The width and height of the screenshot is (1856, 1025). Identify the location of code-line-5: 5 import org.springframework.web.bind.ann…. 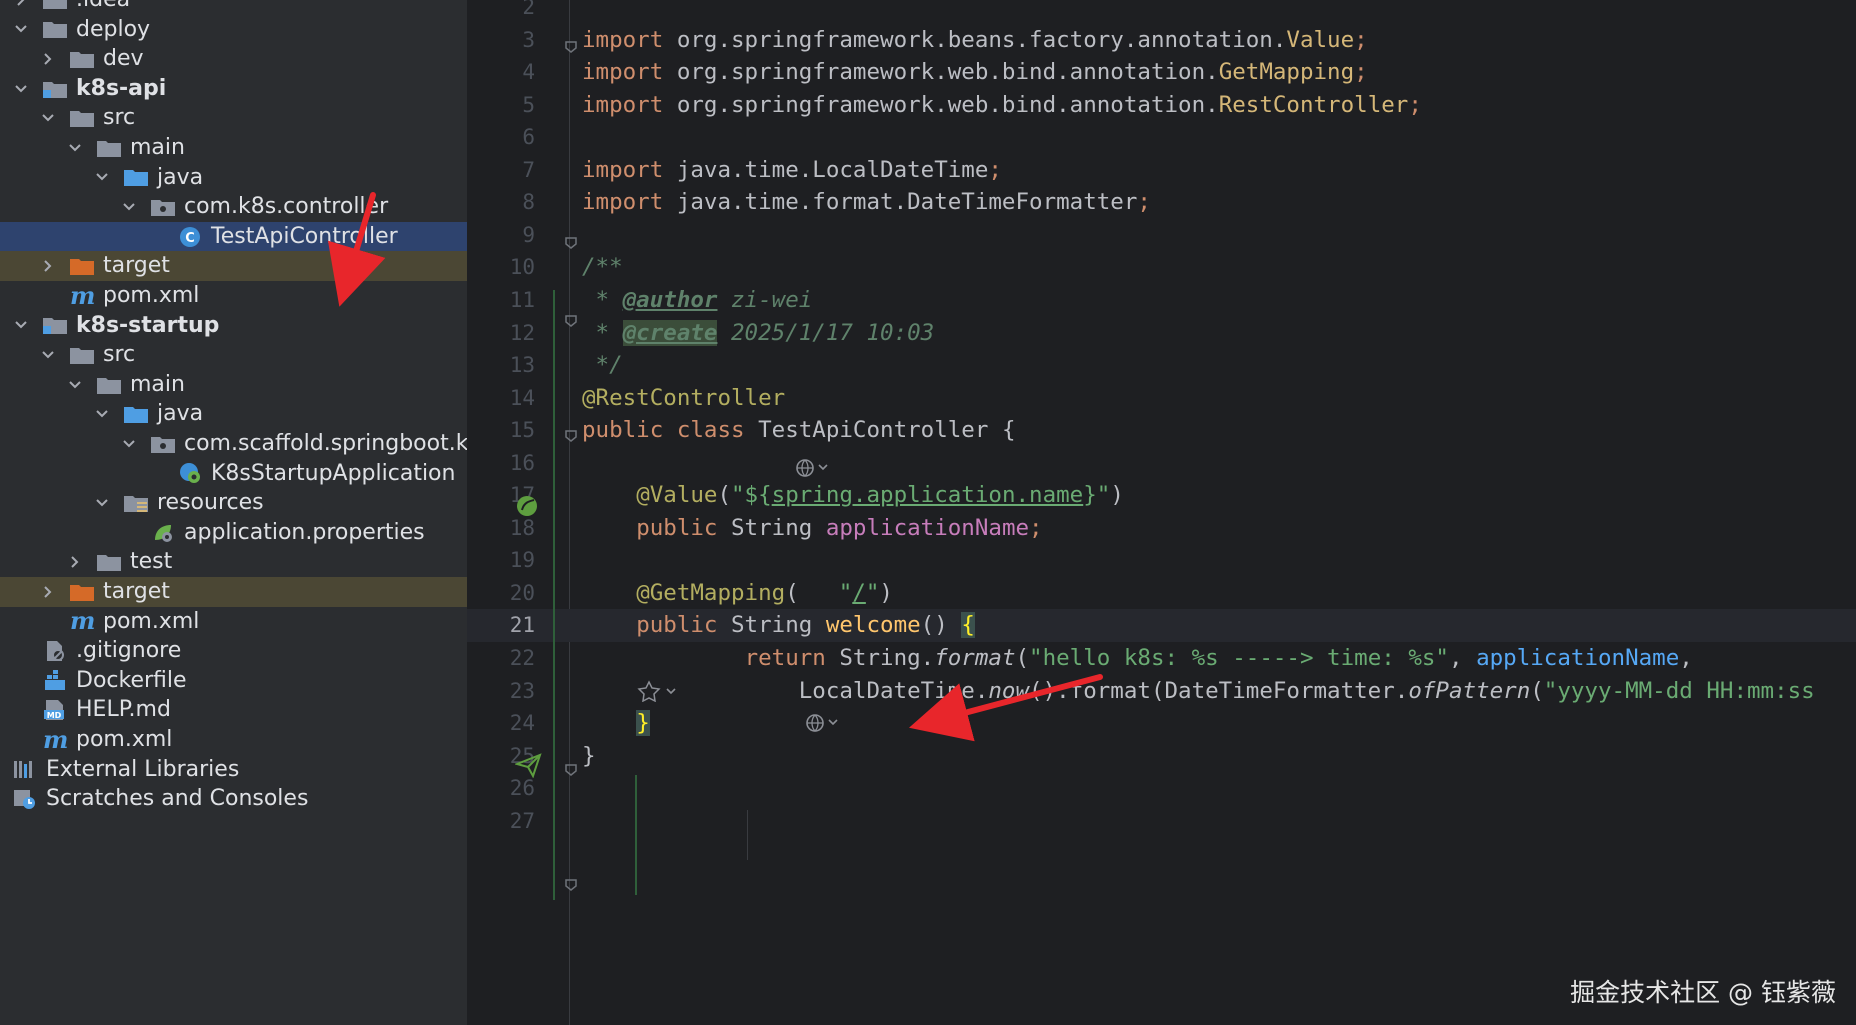
(1161, 105).